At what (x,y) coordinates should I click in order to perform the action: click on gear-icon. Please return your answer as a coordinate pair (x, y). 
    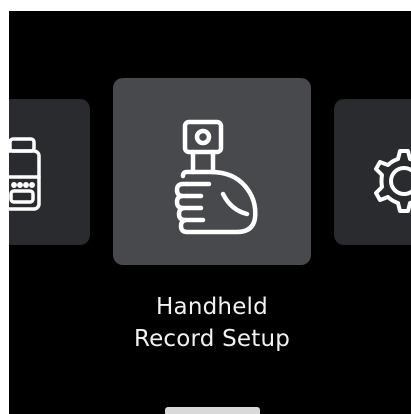
    Looking at the image, I should click on (392, 181).